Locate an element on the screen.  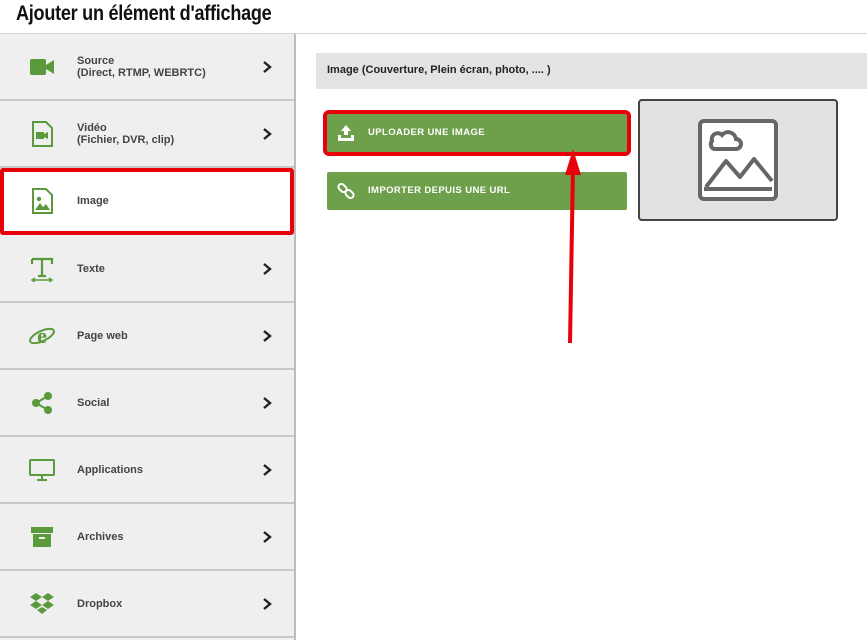
sidebar-item-label: Archives is located at coordinates (100, 536).